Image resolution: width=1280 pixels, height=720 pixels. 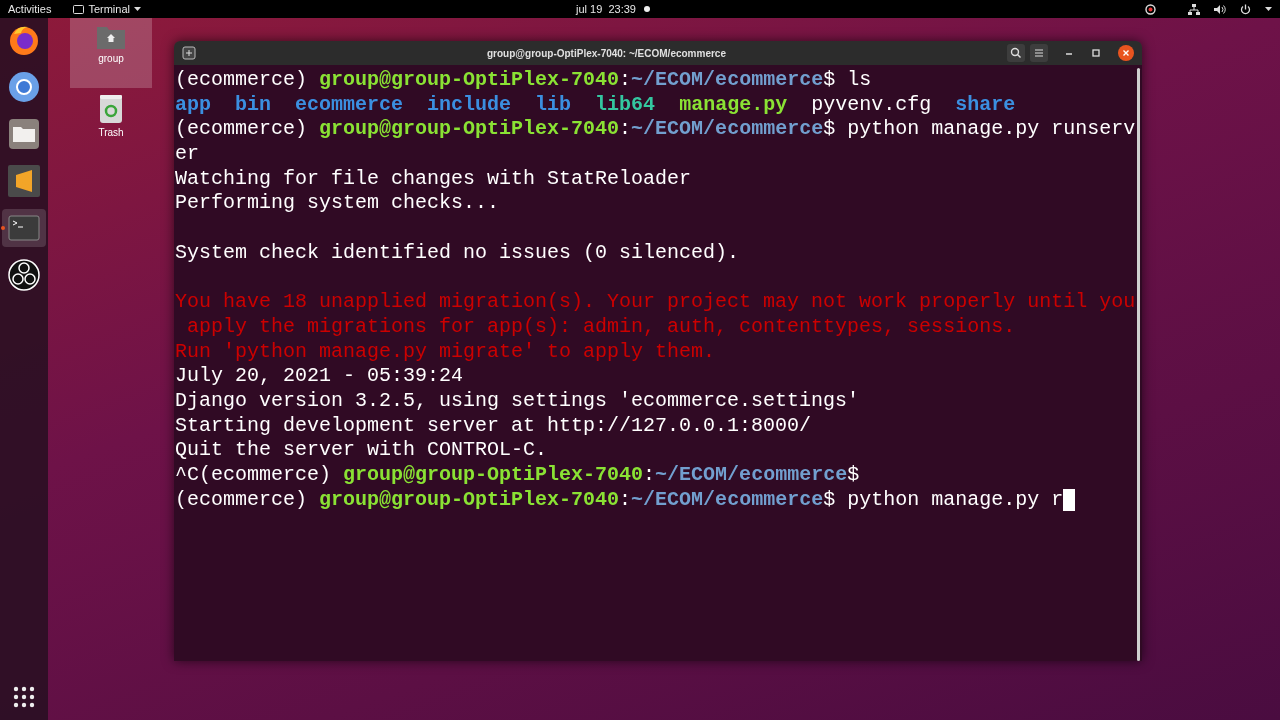 I want to click on home-folder-icon, so click(x=111, y=37).